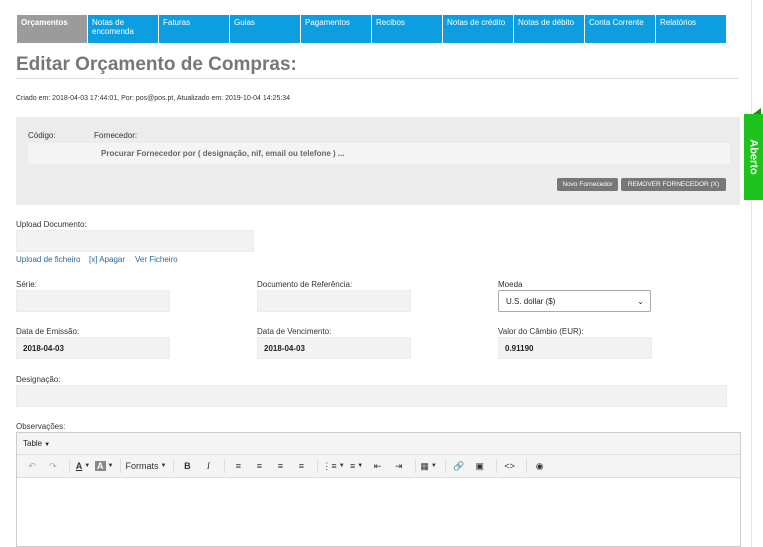 This screenshot has width=763, height=547. Describe the element at coordinates (378, 512) in the screenshot. I see `editor-content-area` at that location.